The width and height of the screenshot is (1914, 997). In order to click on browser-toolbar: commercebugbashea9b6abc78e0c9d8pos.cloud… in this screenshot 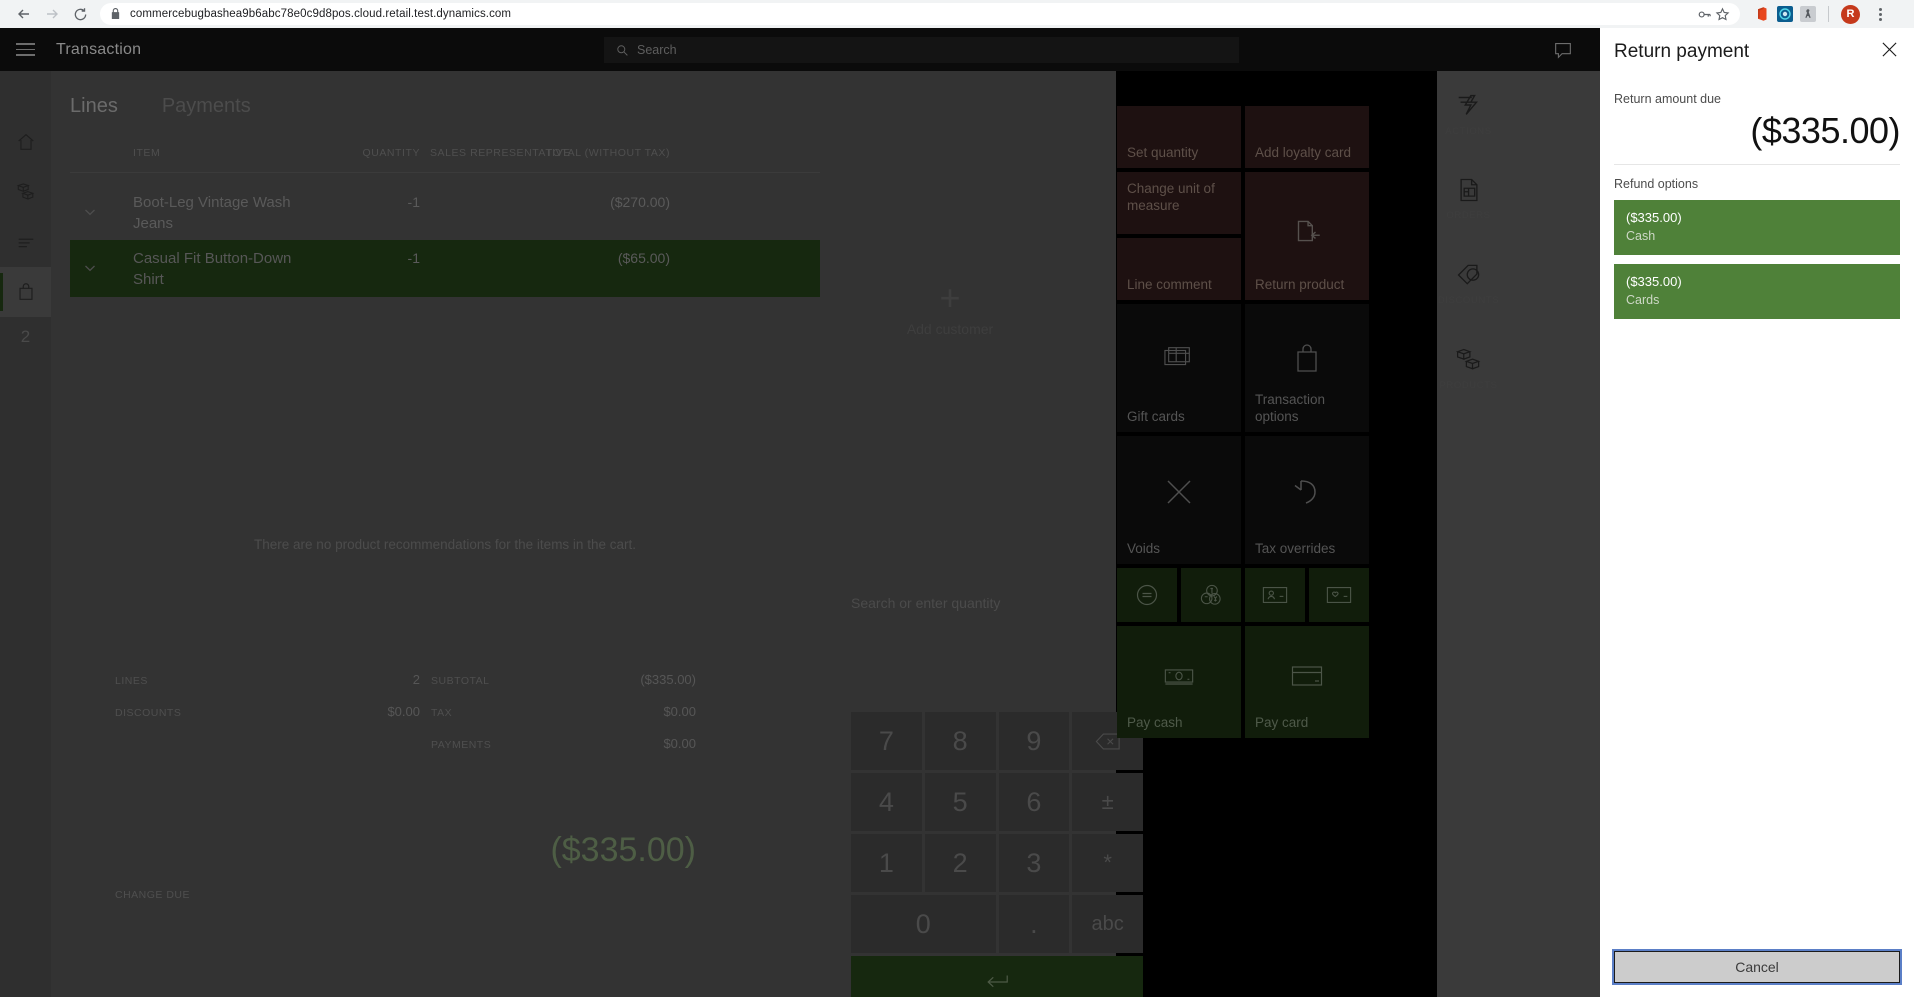, I will do `click(957, 14)`.